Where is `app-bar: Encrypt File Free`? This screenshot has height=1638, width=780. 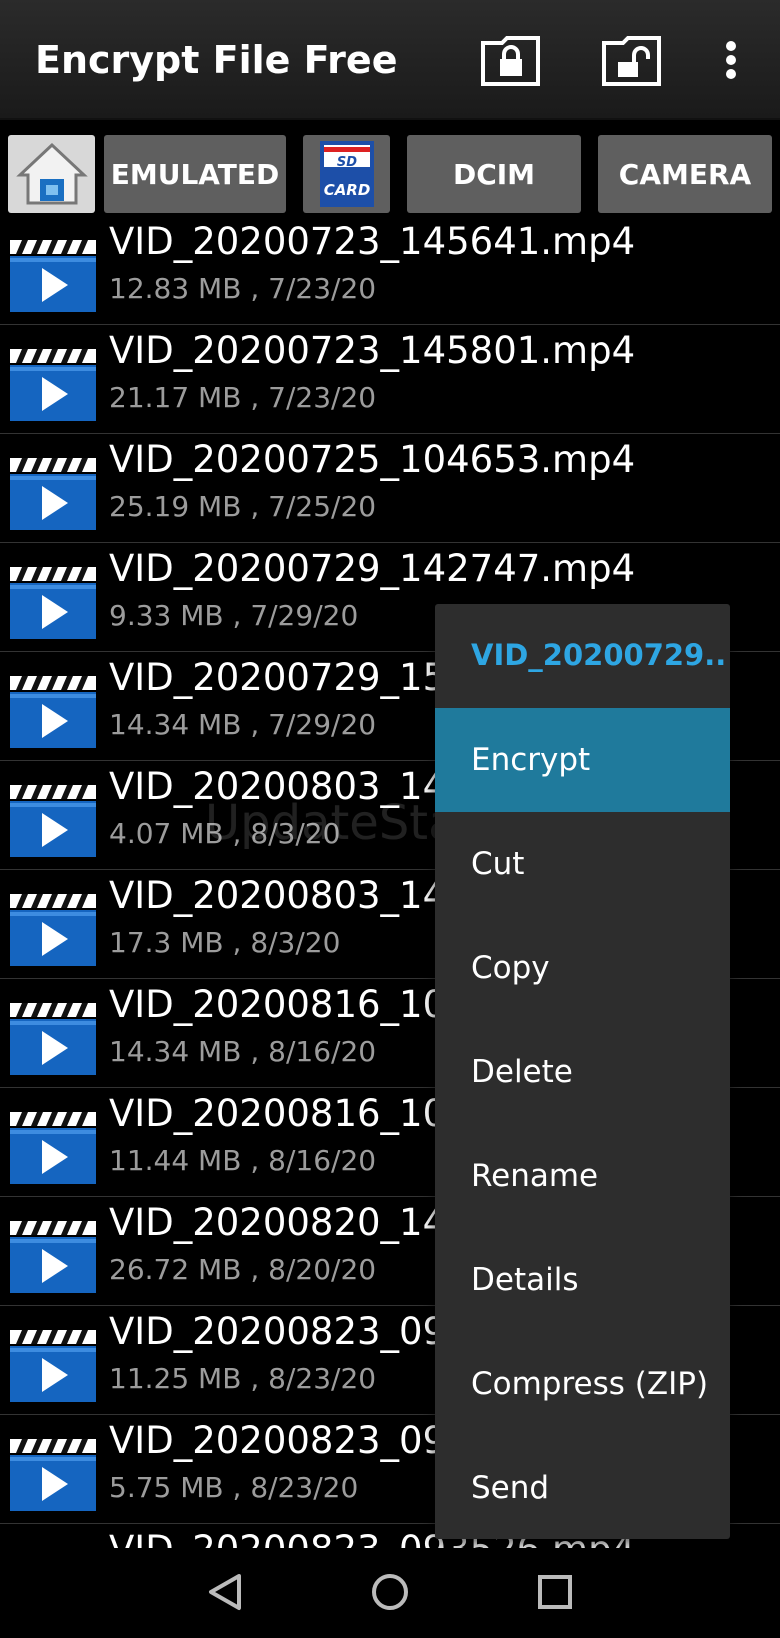
app-bar: Encrypt File Free is located at coordinates (390, 60).